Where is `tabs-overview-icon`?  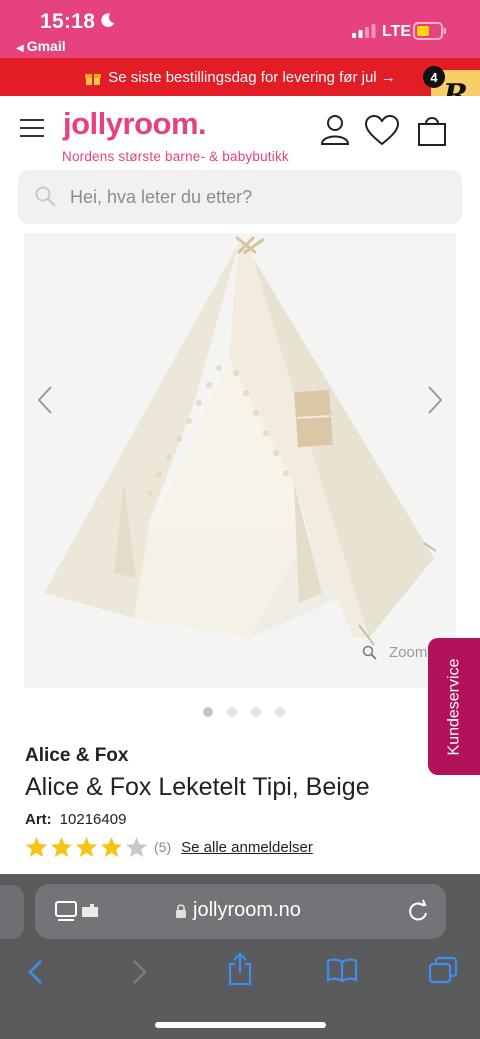
tabs-overview-icon is located at coordinates (443, 970).